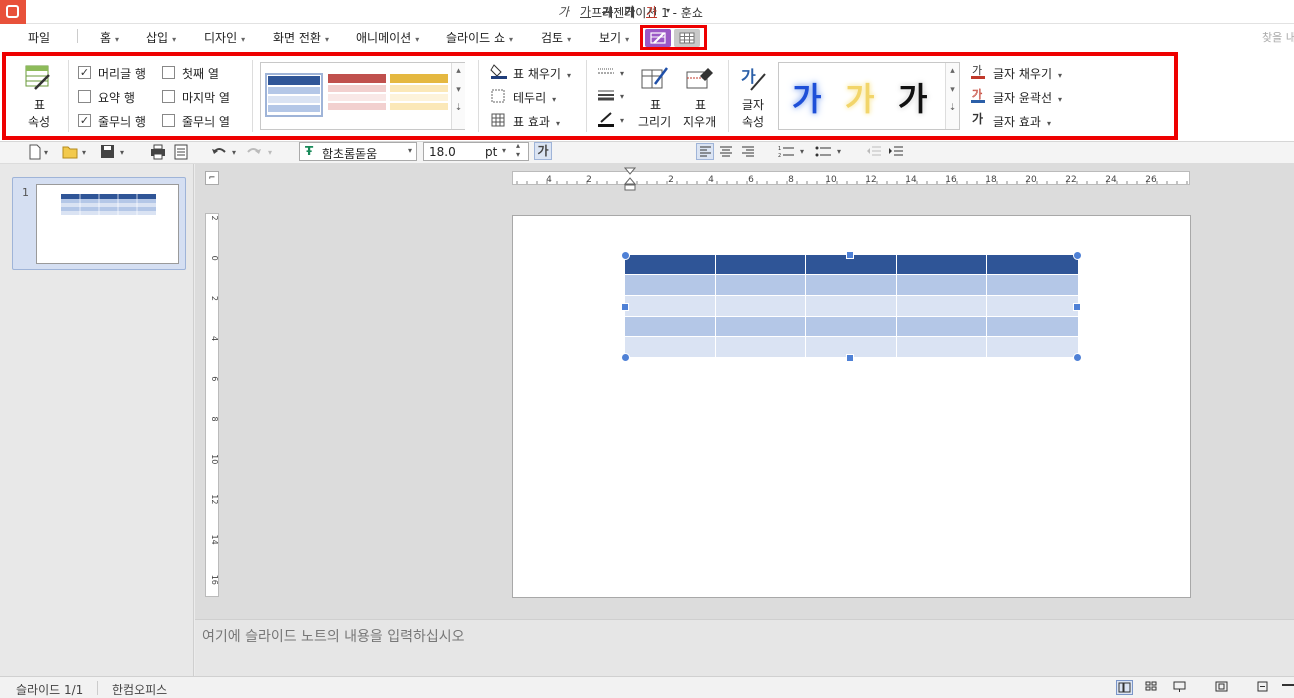  Describe the element at coordinates (214, 400) in the screenshot. I see `vertical-ruler-ticks: 2 0 2 4 6 8 10 12 14 16` at that location.